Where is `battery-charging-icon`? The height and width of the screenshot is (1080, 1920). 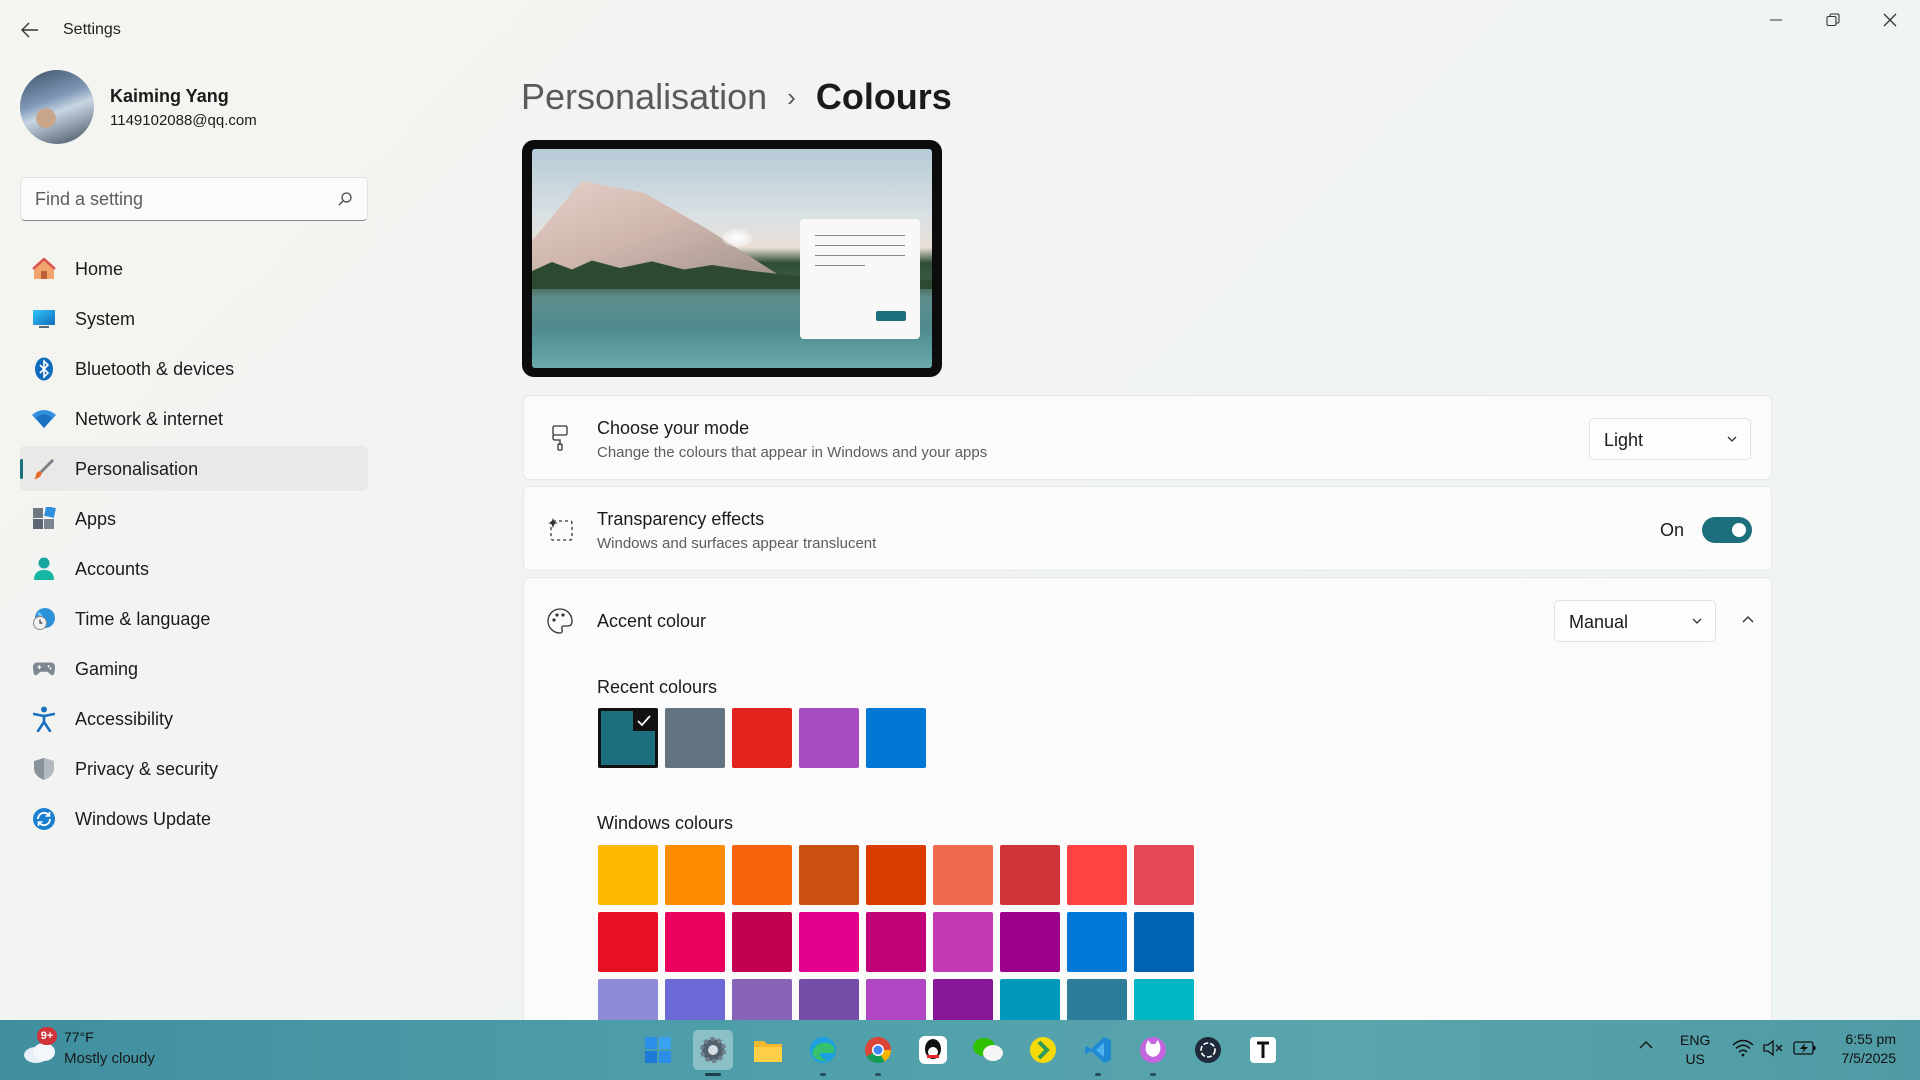
battery-charging-icon is located at coordinates (1805, 1048).